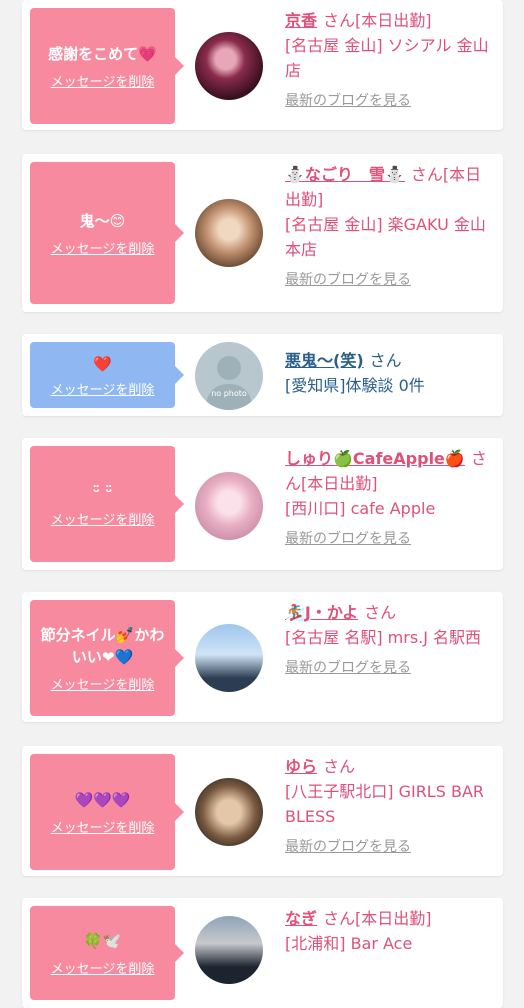  I want to click on message-text: 🍀🕊️, so click(102, 940).